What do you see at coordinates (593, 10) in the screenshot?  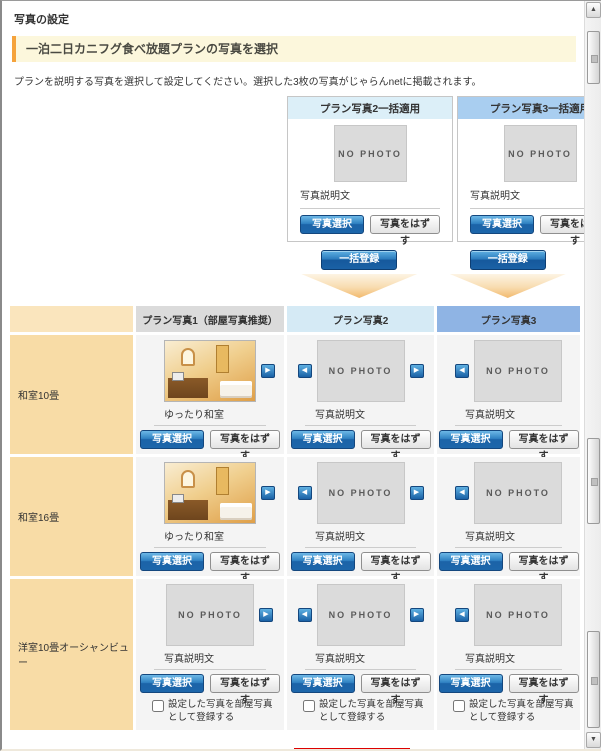 I see `scrollbar-up-button: ▲` at bounding box center [593, 10].